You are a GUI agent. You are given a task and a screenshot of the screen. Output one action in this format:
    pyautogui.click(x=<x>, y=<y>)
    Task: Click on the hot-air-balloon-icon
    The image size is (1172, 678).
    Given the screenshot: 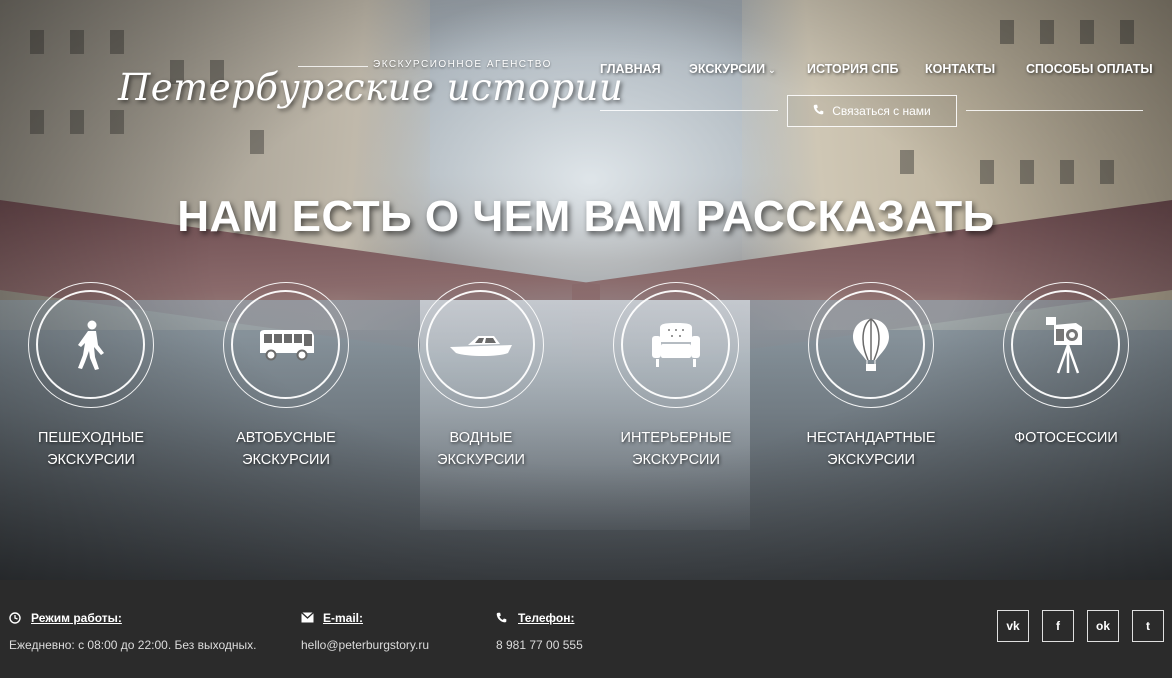 What is the action you would take?
    pyautogui.click(x=870, y=344)
    